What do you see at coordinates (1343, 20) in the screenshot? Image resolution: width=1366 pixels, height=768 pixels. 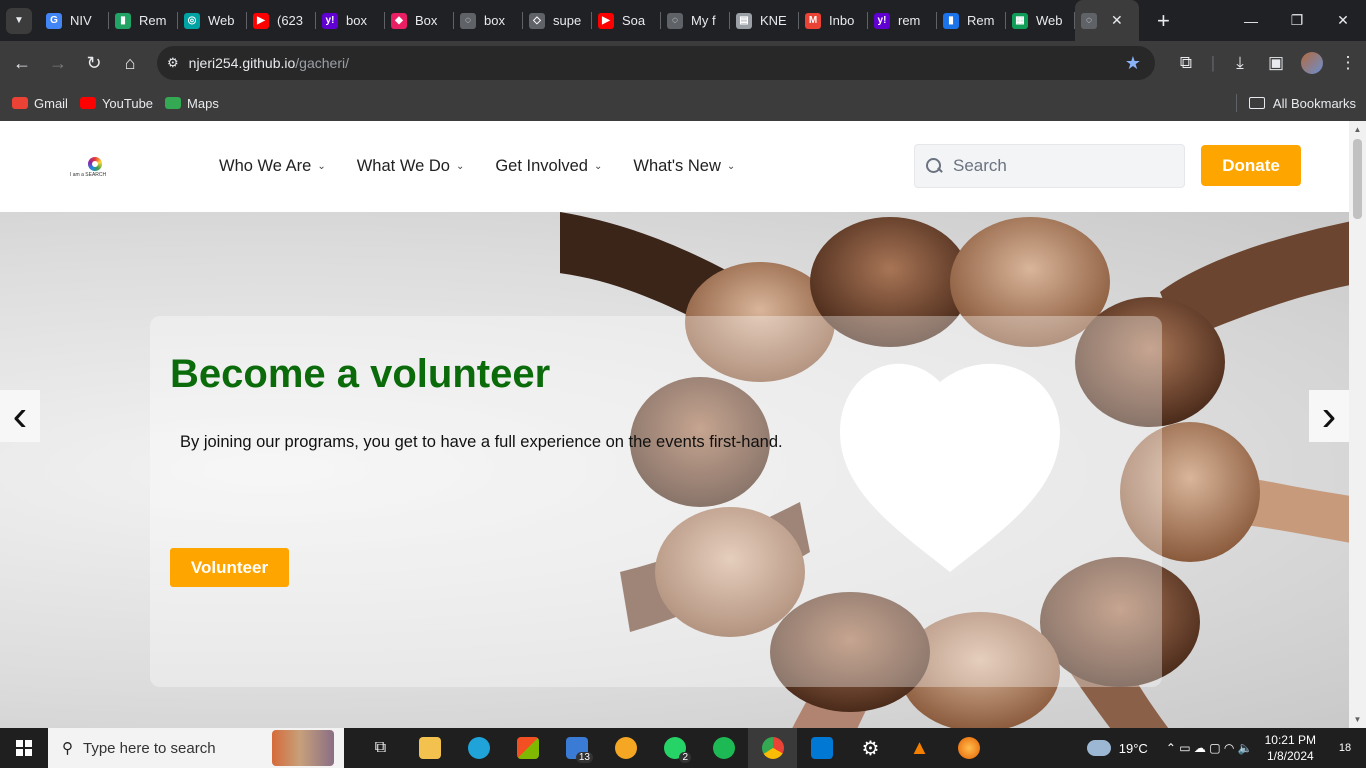 I see `close-window-button: ✕` at bounding box center [1343, 20].